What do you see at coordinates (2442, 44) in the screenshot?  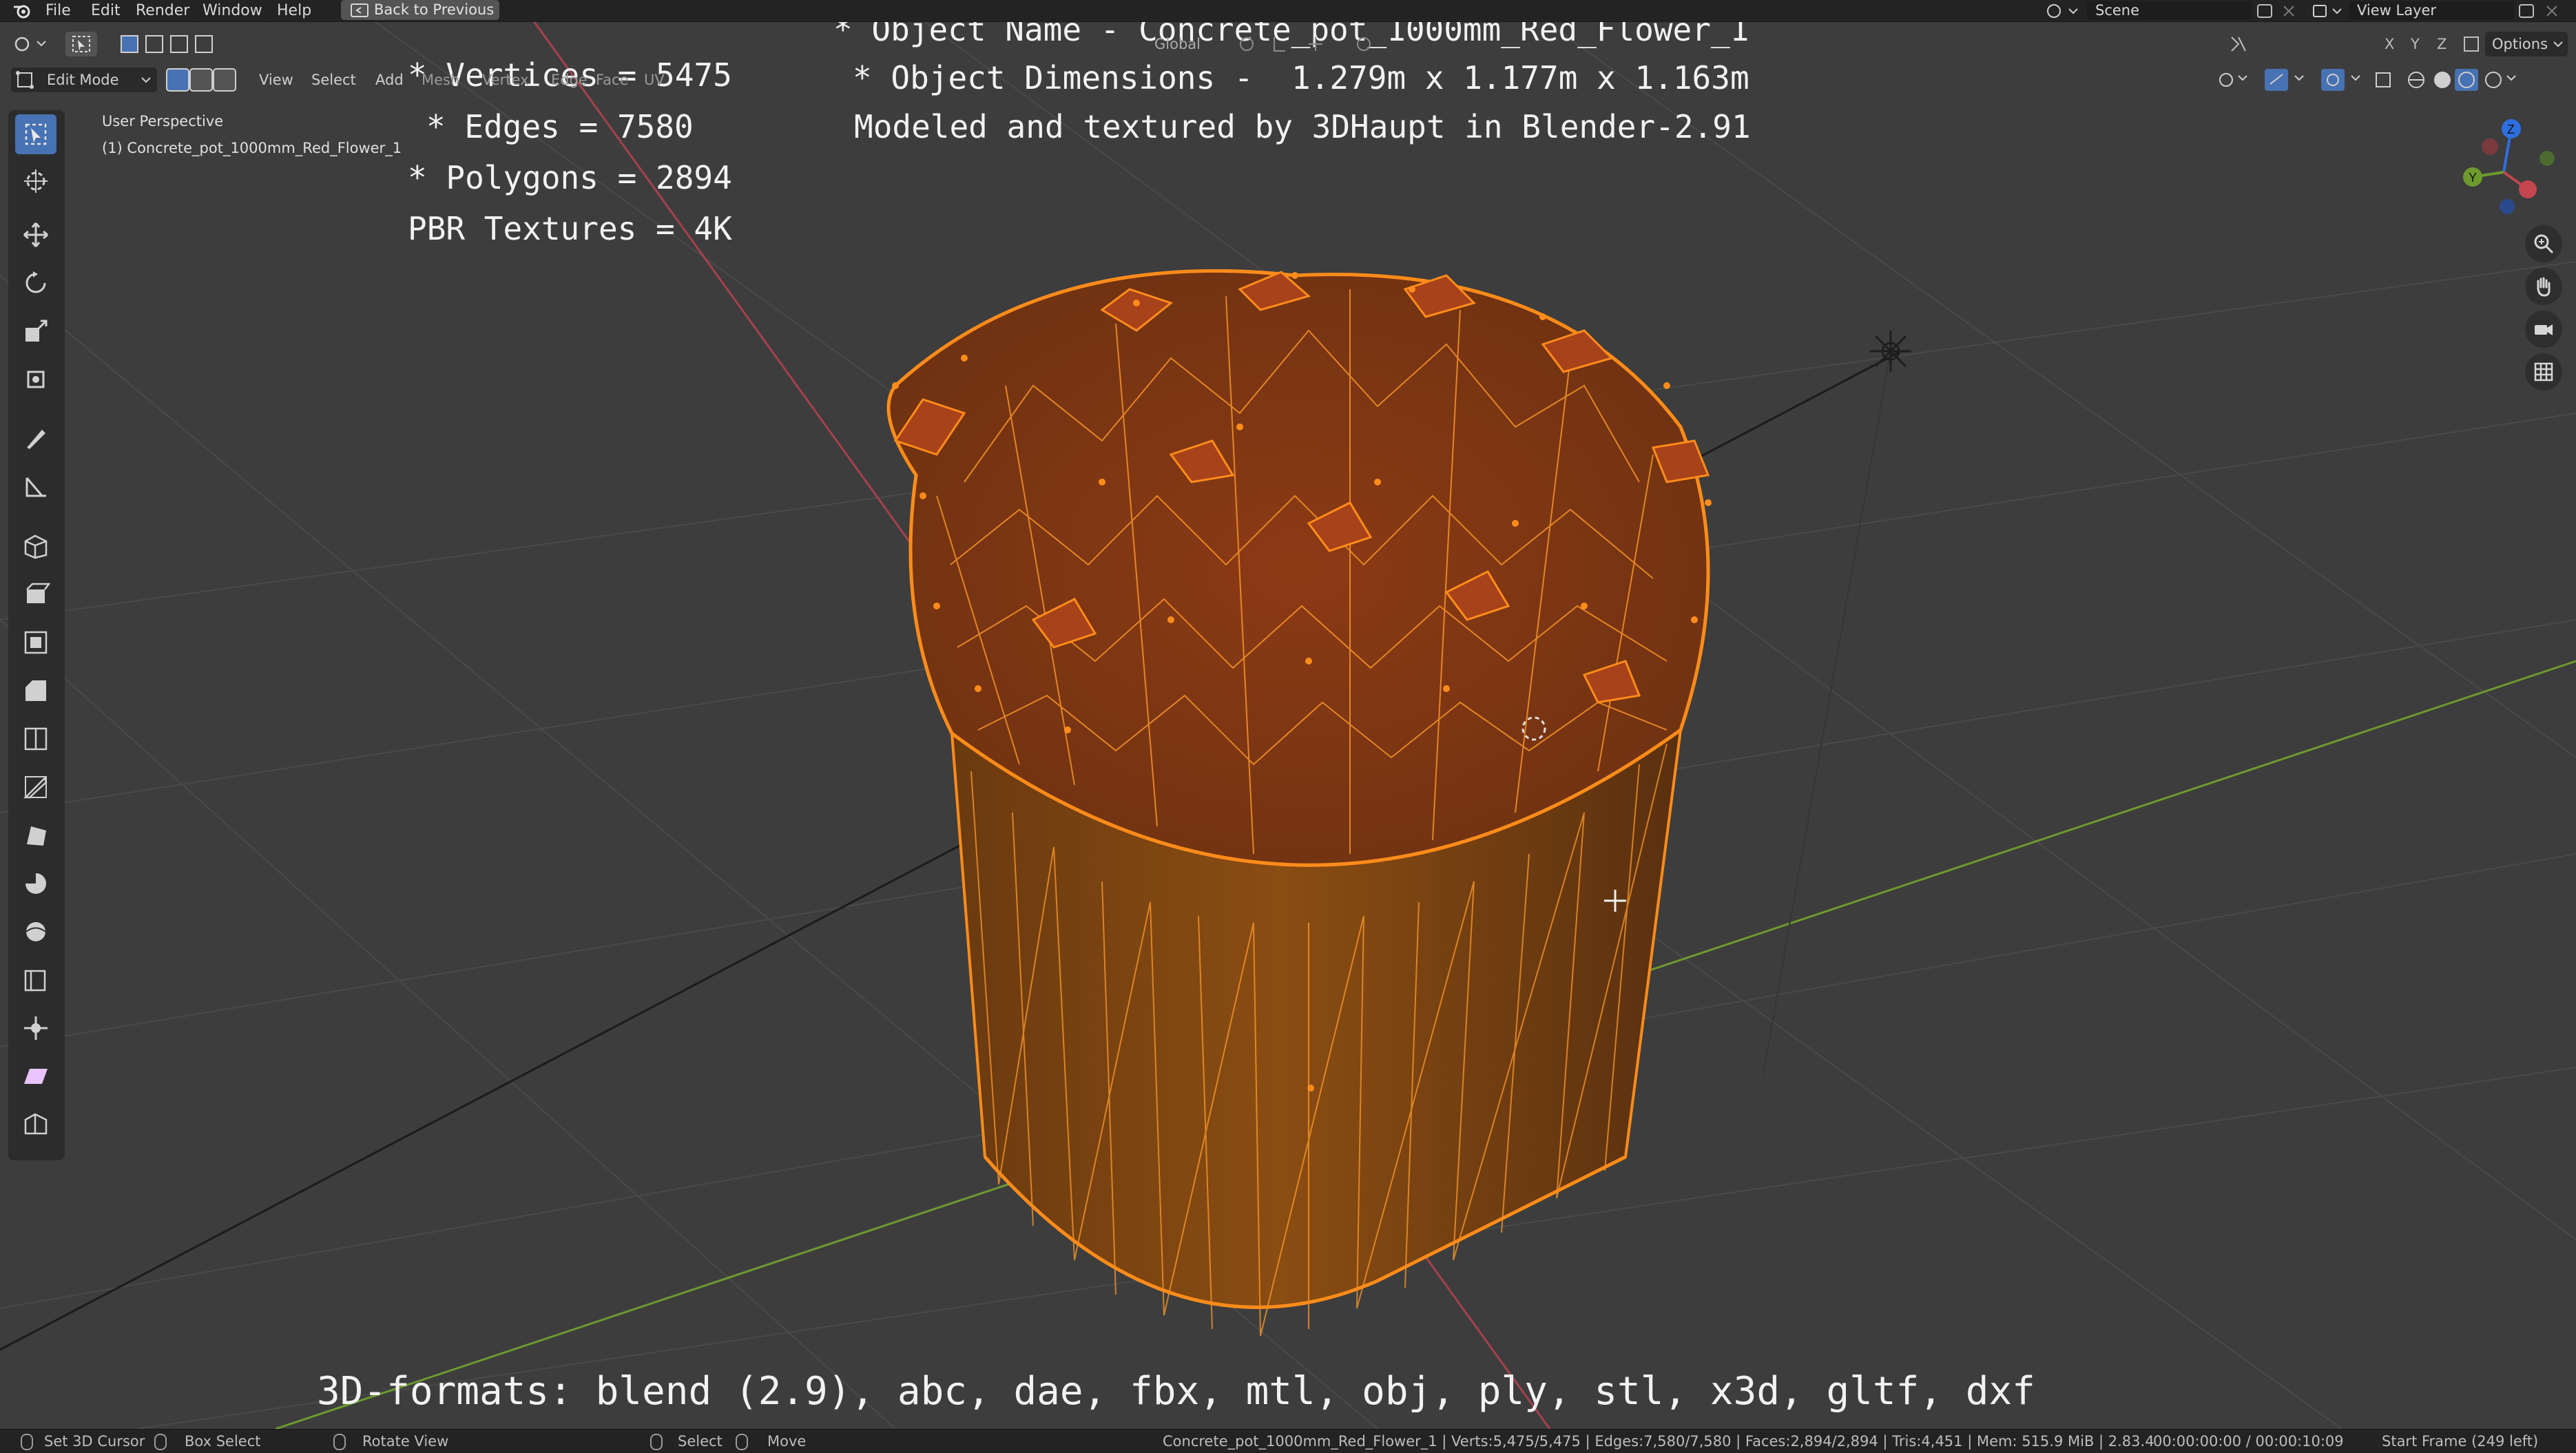 I see `axis-z-toggle: Z` at bounding box center [2442, 44].